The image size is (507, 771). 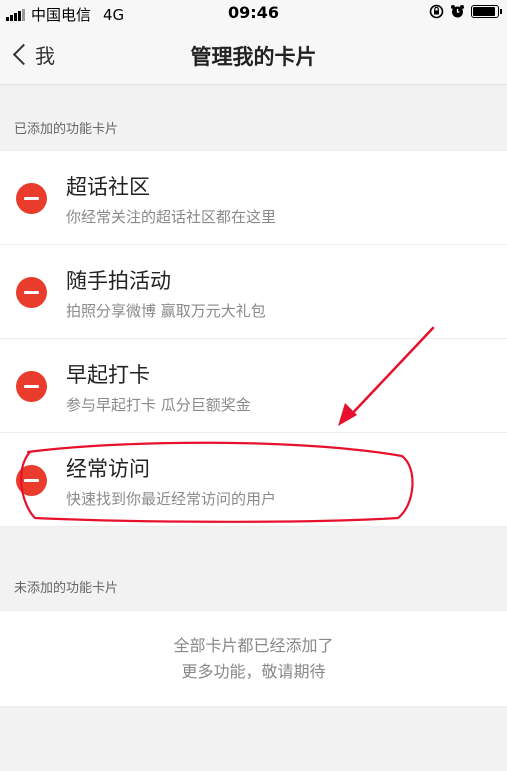 What do you see at coordinates (253, 292) in the screenshot?
I see `card-row-suishoupai: 随手拍活动 拍照分享微博 赢取万元大礼包` at bounding box center [253, 292].